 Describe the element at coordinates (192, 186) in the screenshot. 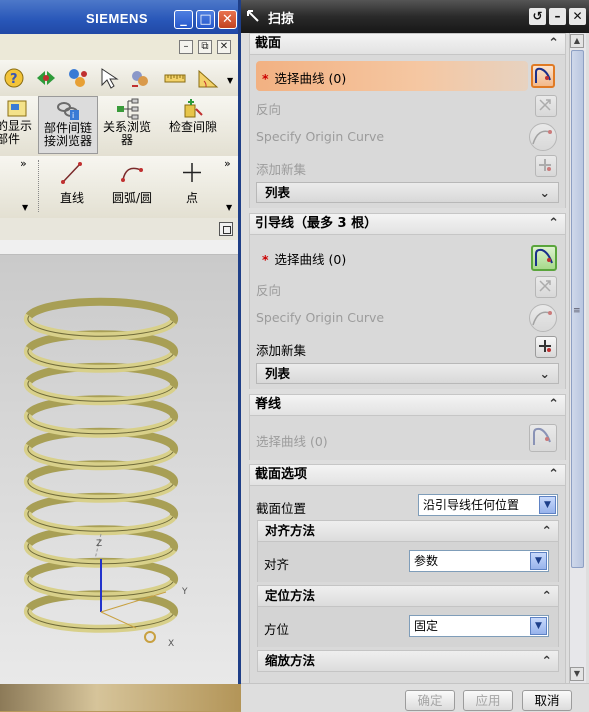

I see `point-button: 点` at that location.